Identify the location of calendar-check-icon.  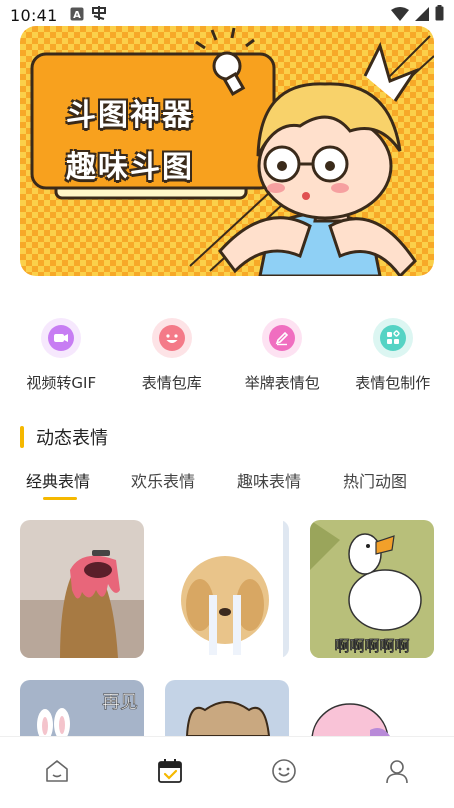
(170, 773).